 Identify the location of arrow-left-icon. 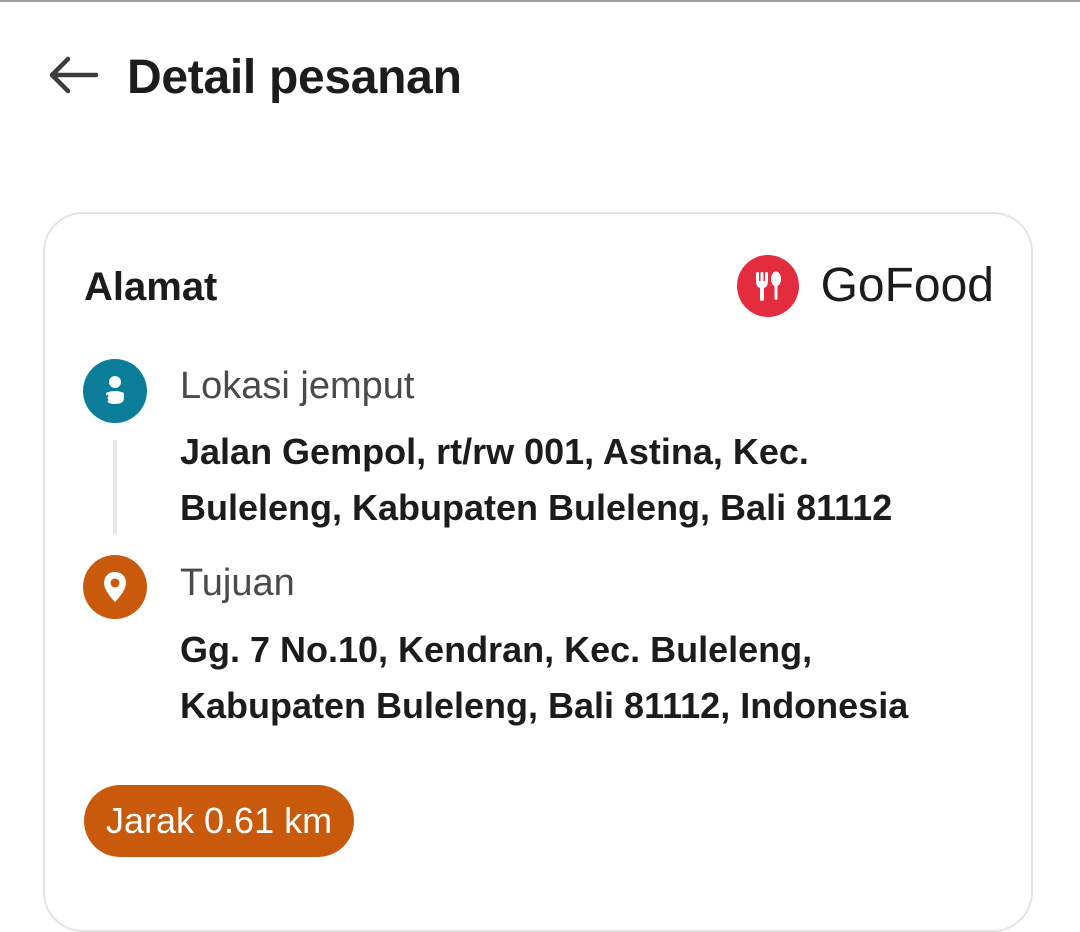
(73, 75).